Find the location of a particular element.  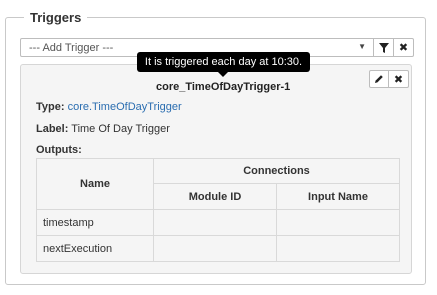

add-trigger-selected-value: --- Add Trigger --- is located at coordinates (71, 47).